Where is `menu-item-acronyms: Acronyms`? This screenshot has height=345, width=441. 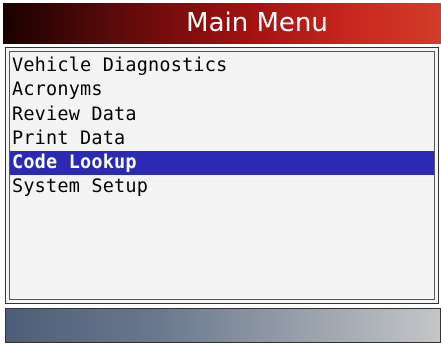 menu-item-acronyms: Acronyms is located at coordinates (222, 90).